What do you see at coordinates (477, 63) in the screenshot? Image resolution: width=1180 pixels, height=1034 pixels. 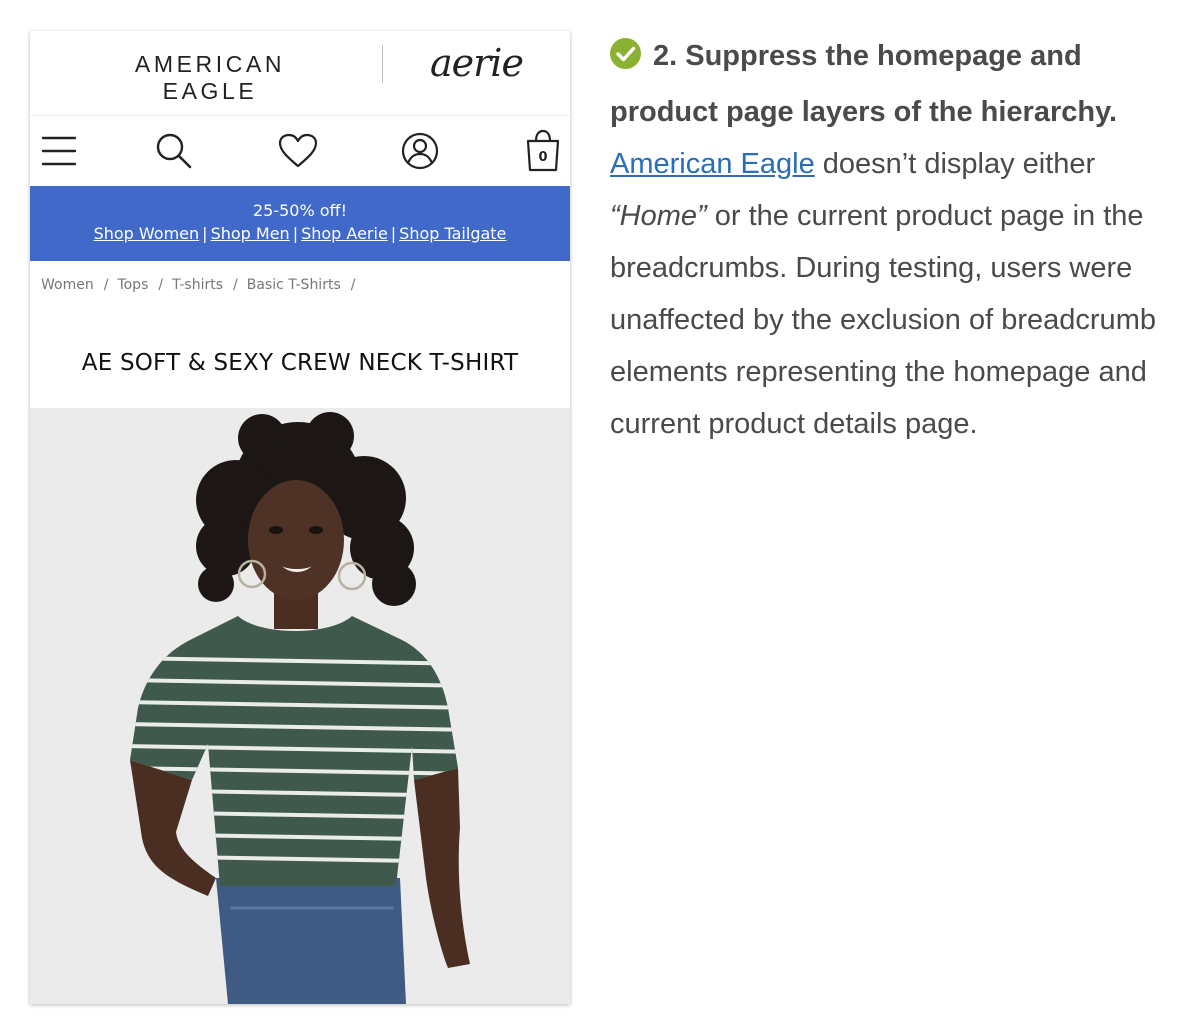 I see `aerie-logo: aerie` at bounding box center [477, 63].